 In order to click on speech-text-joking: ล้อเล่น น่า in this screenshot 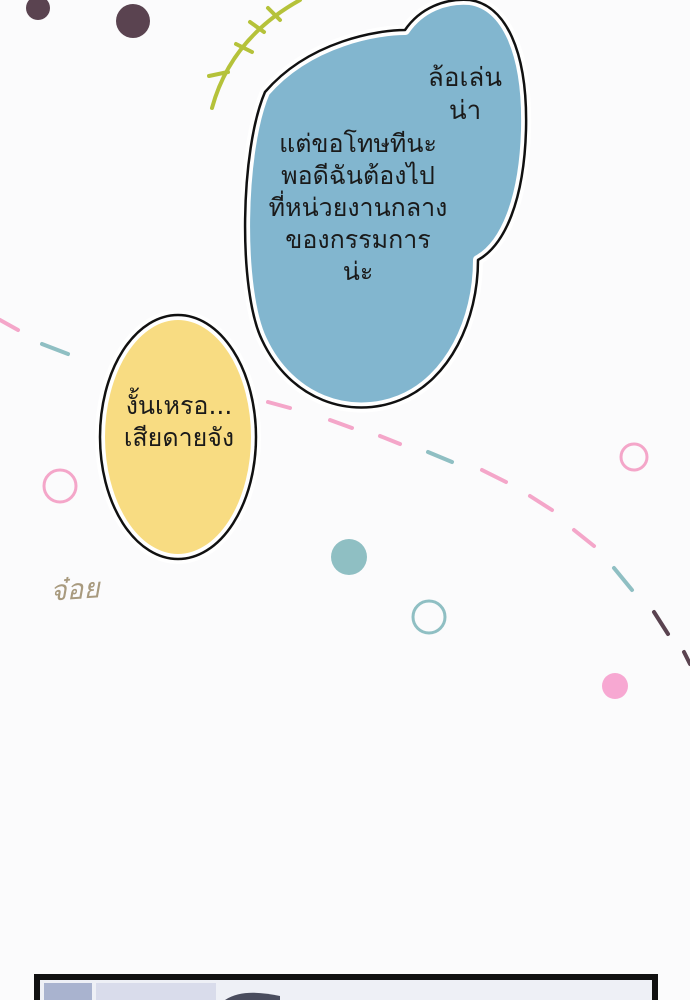, I will do `click(465, 95)`.